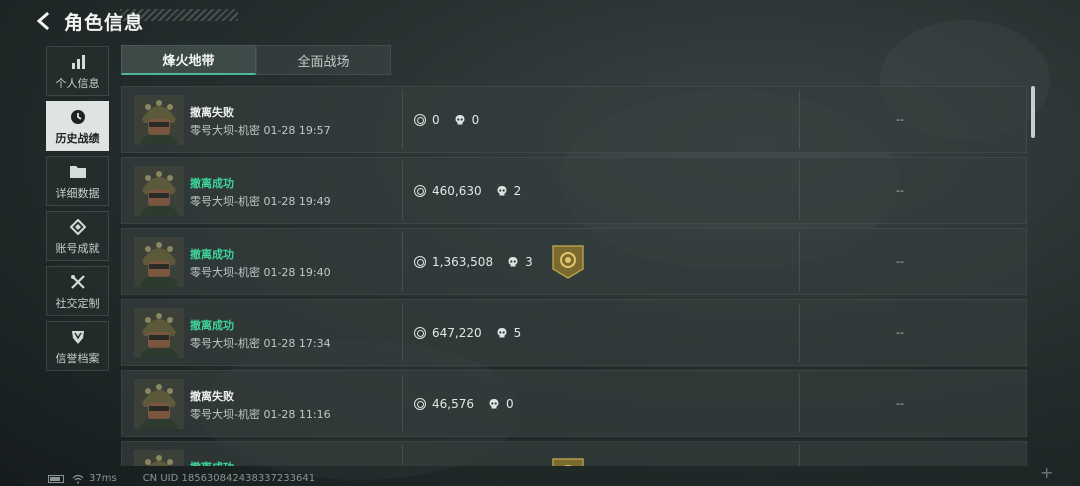  I want to click on match-record-row: 撤离成功 零号大坝-机密 01-28 19:40 1,363,508 3 --, so click(574, 261).